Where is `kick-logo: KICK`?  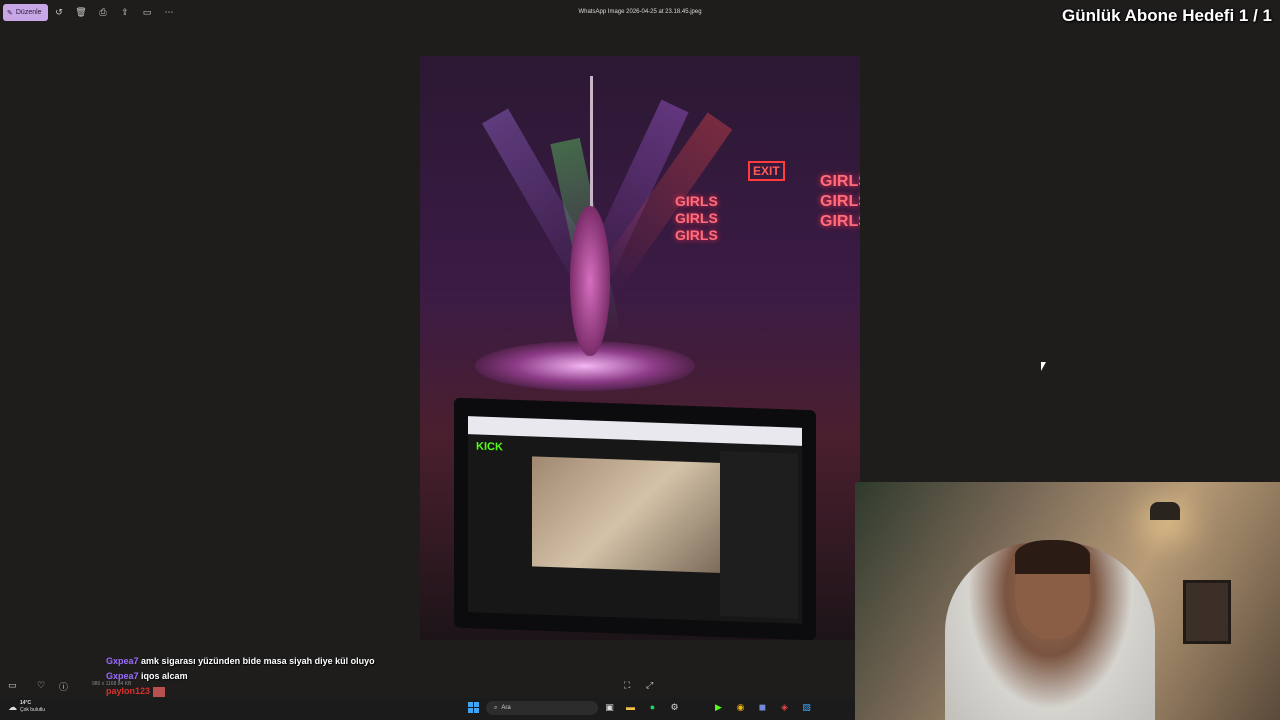 kick-logo: KICK is located at coordinates (489, 447).